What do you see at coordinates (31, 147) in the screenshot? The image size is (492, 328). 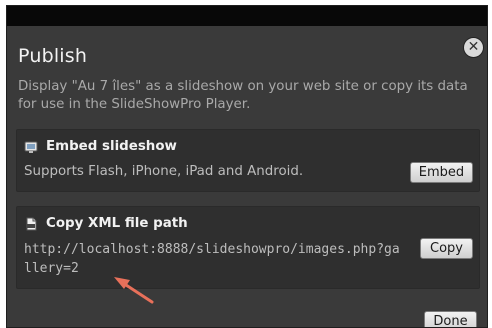 I see `slideshow-icon` at bounding box center [31, 147].